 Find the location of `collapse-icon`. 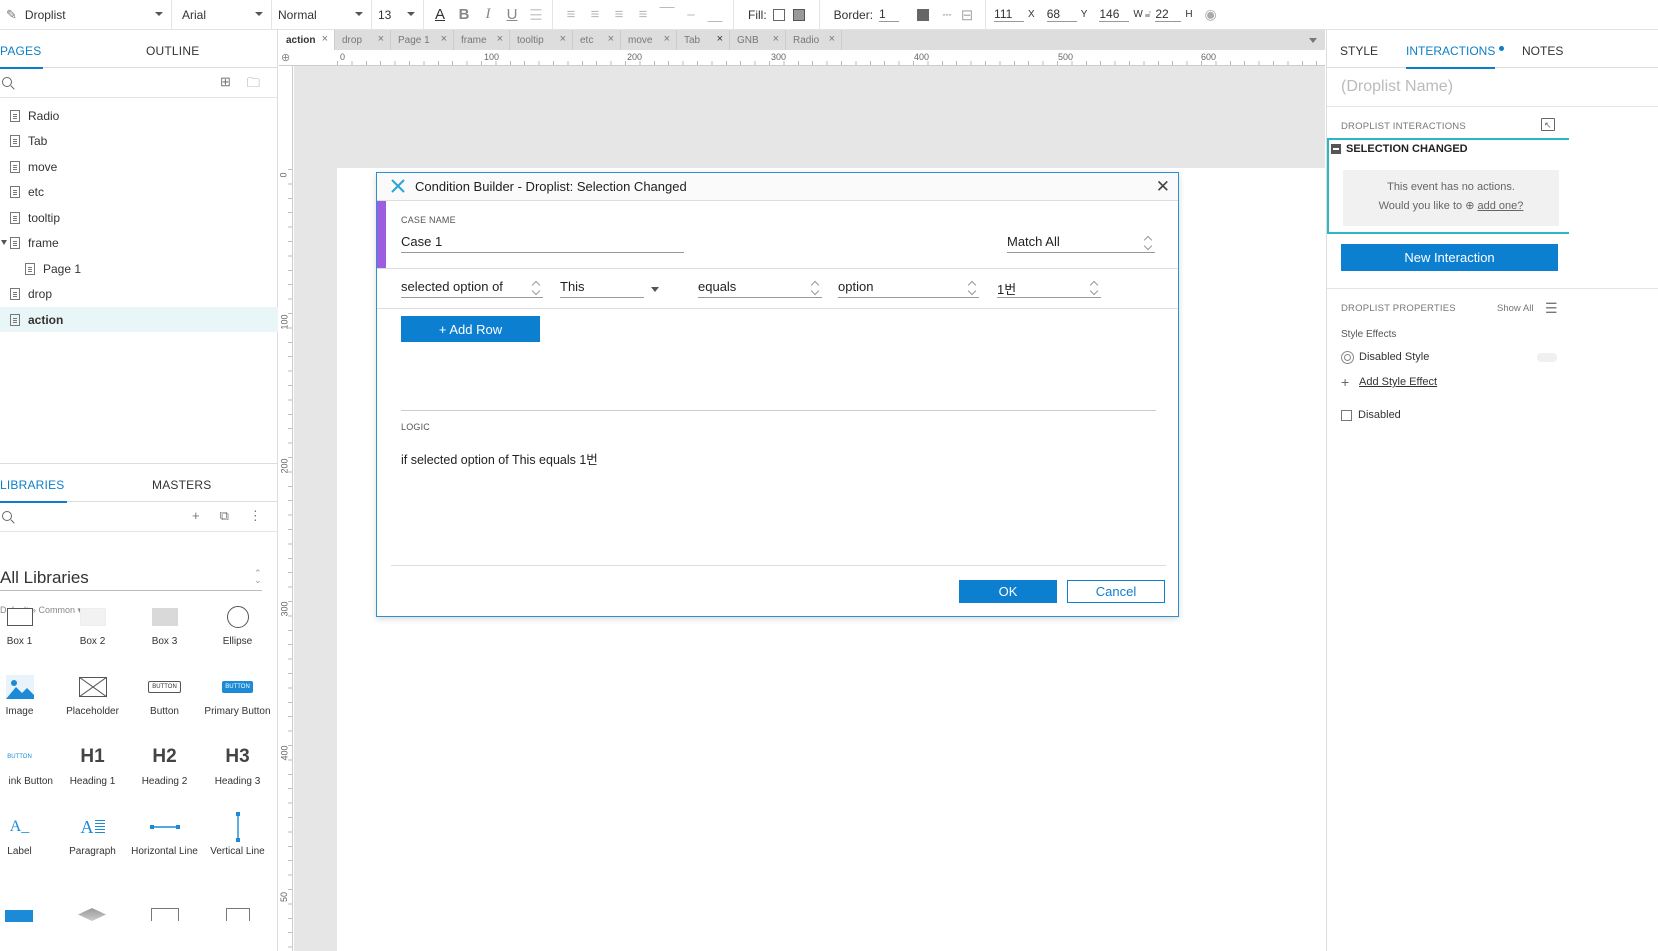

collapse-icon is located at coordinates (1336, 149).